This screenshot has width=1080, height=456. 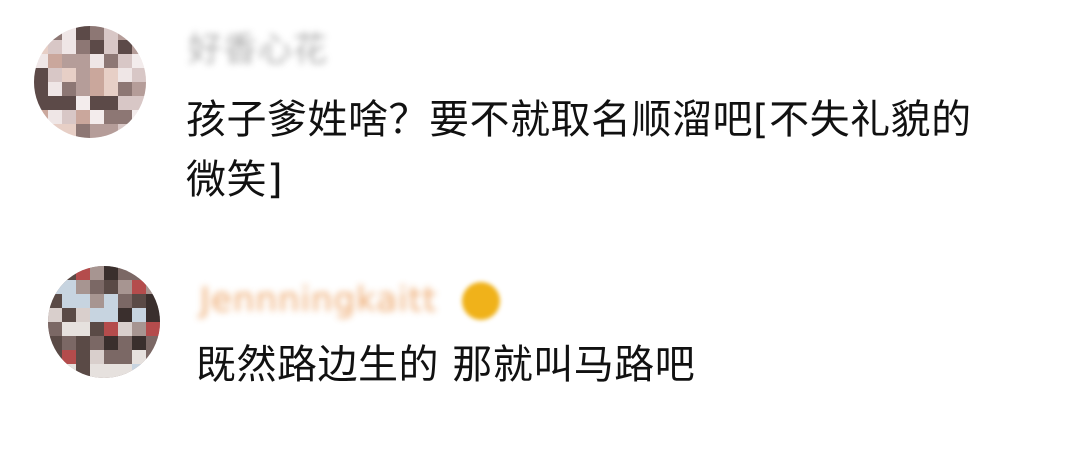 What do you see at coordinates (258, 50) in the screenshot?
I see `username: 好香心花` at bounding box center [258, 50].